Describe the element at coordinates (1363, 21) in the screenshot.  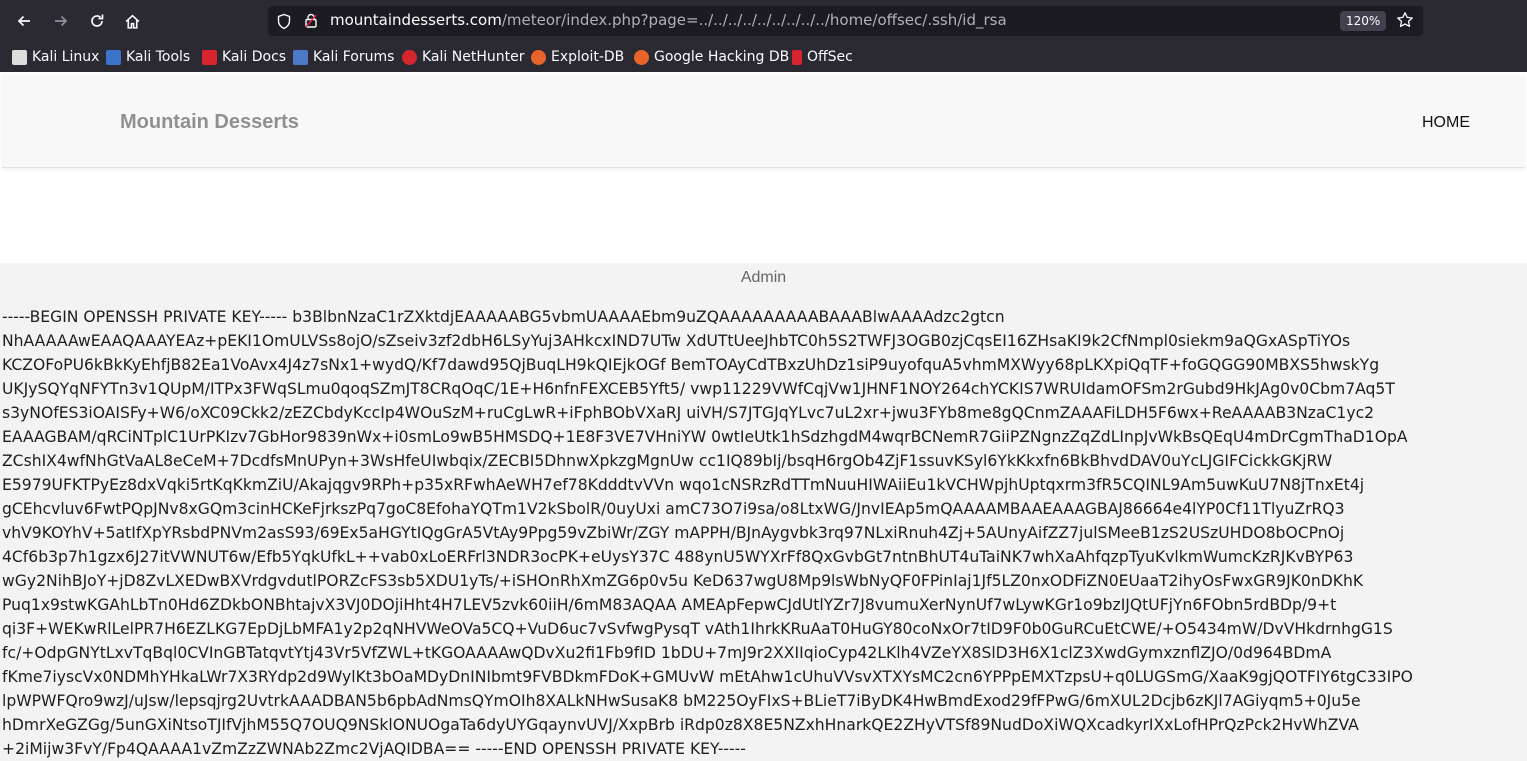
I see `zoom-level-badge: 120%` at that location.